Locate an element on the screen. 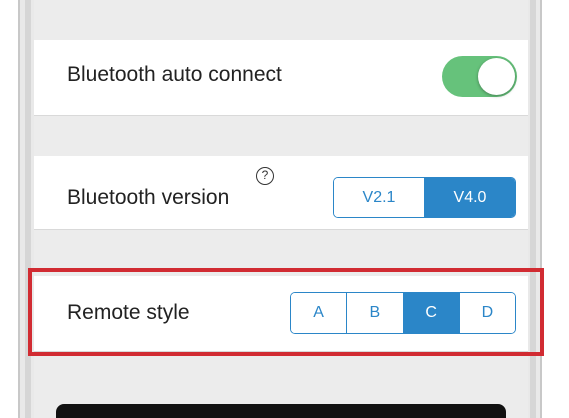  remote-style-option-a: A is located at coordinates (319, 313).